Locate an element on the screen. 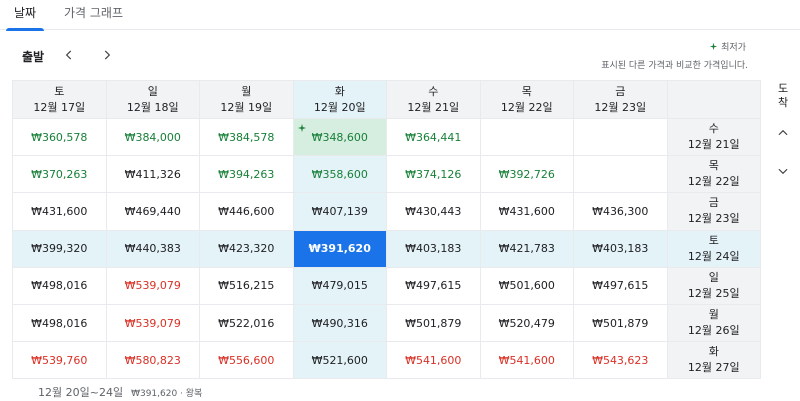 The width and height of the screenshot is (800, 401). price-value: ₩360,578 is located at coordinates (59, 137).